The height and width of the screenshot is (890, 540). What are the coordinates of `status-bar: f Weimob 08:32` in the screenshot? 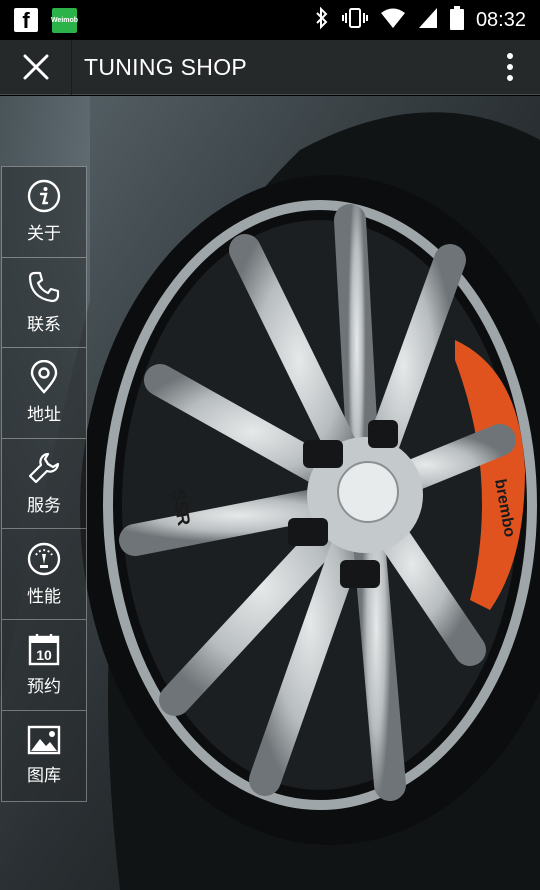 It's located at (270, 20).